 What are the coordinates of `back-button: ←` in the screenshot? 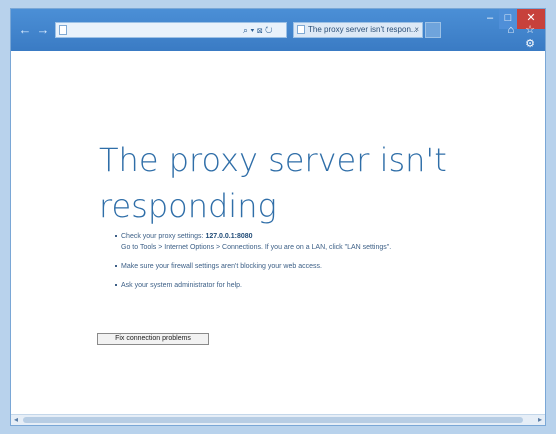 It's located at (25, 30).